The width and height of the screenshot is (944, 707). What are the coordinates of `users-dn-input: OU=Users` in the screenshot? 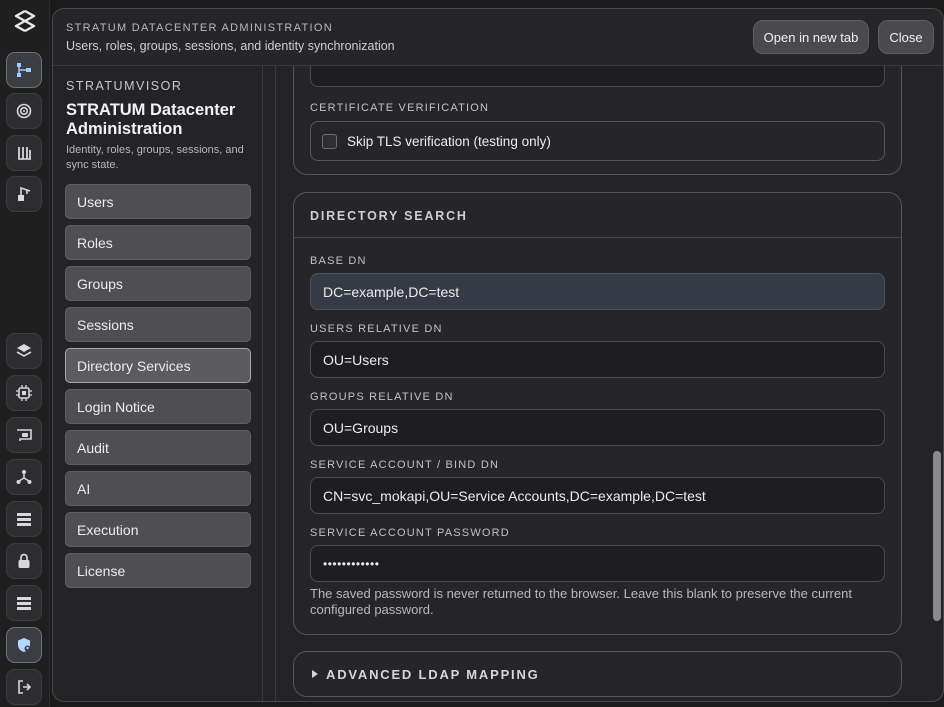 It's located at (597, 359).